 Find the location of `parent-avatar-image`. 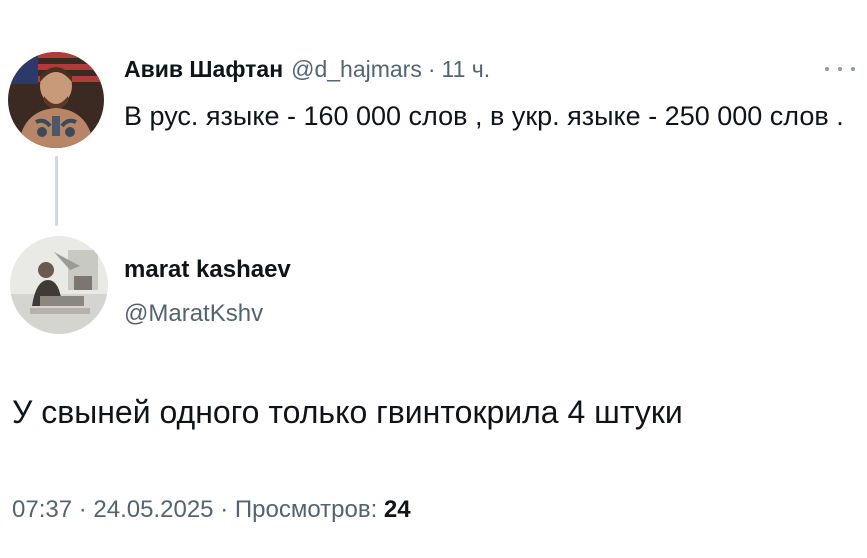

parent-avatar-image is located at coordinates (56, 100).